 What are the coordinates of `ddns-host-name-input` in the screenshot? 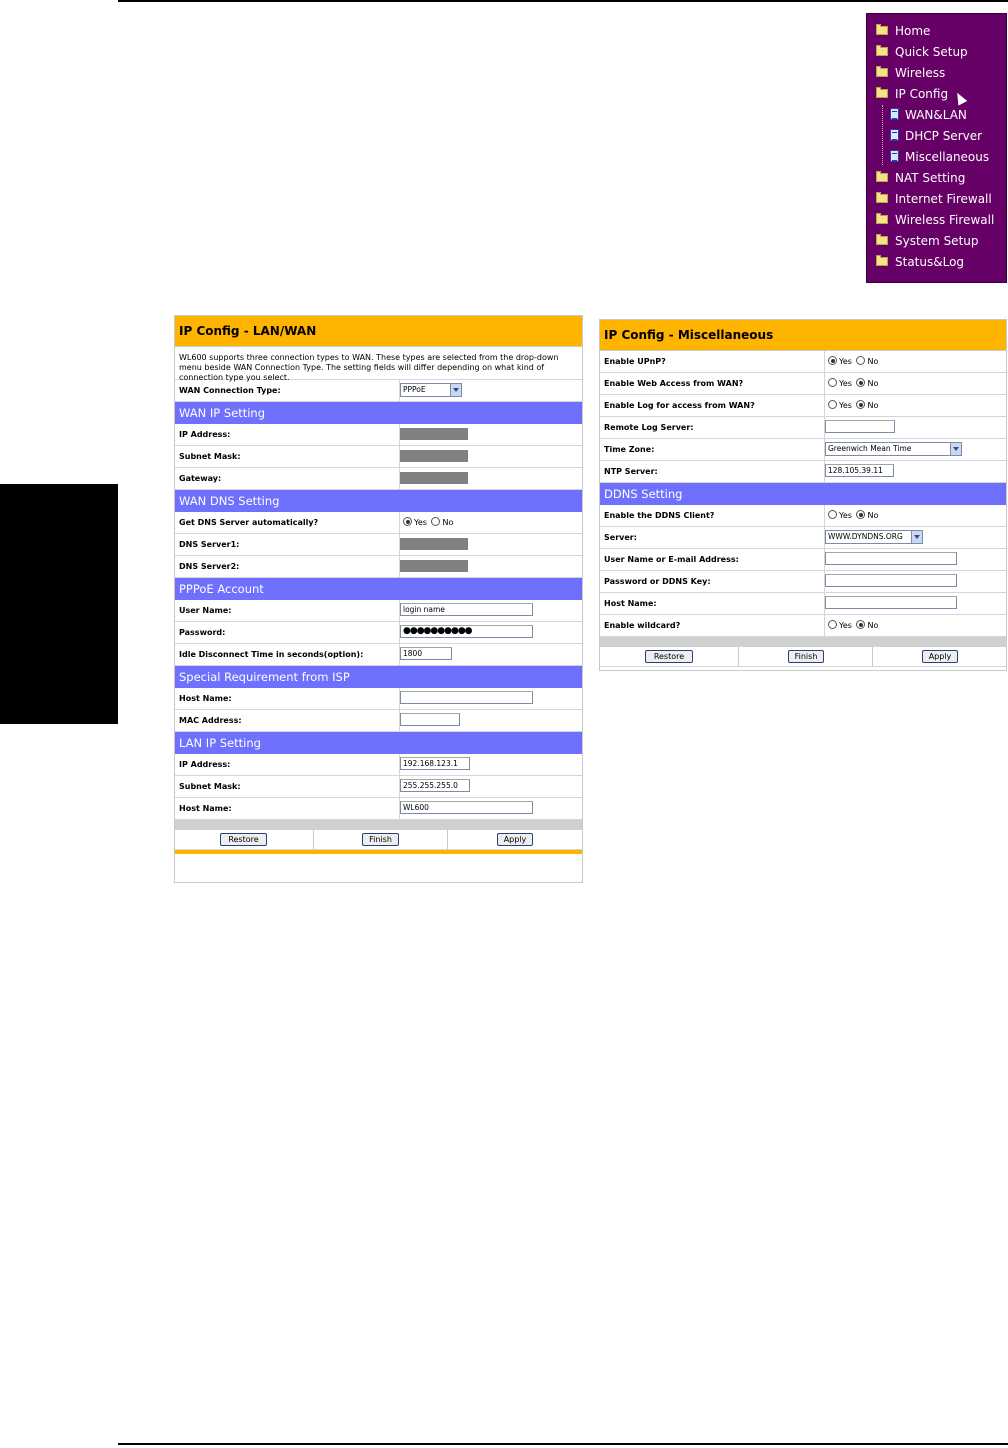 It's located at (891, 602).